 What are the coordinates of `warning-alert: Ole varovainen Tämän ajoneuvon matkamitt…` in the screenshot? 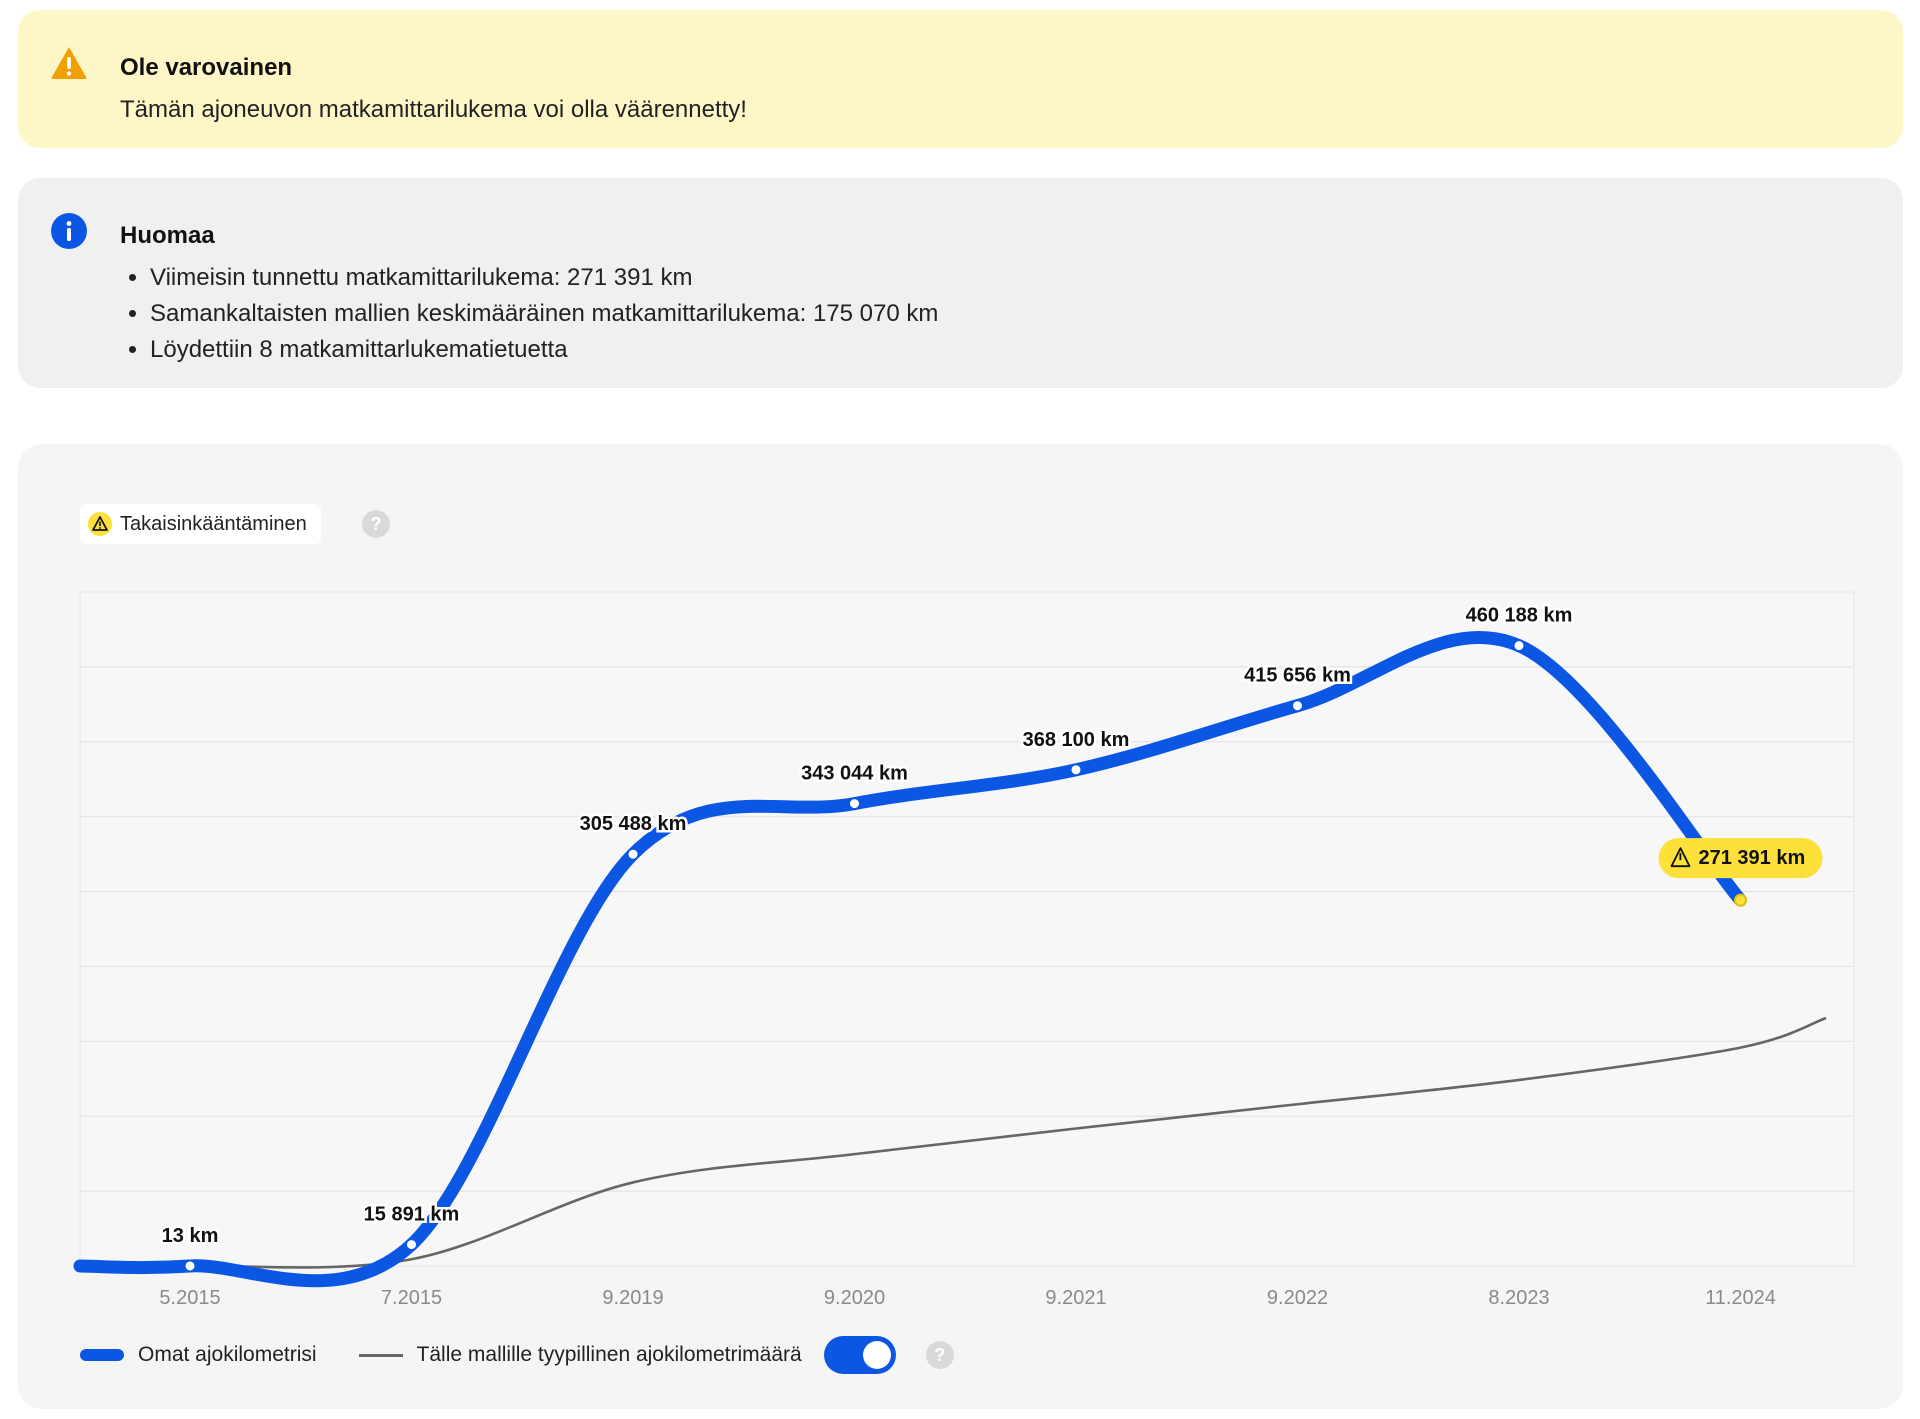 It's located at (960, 79).